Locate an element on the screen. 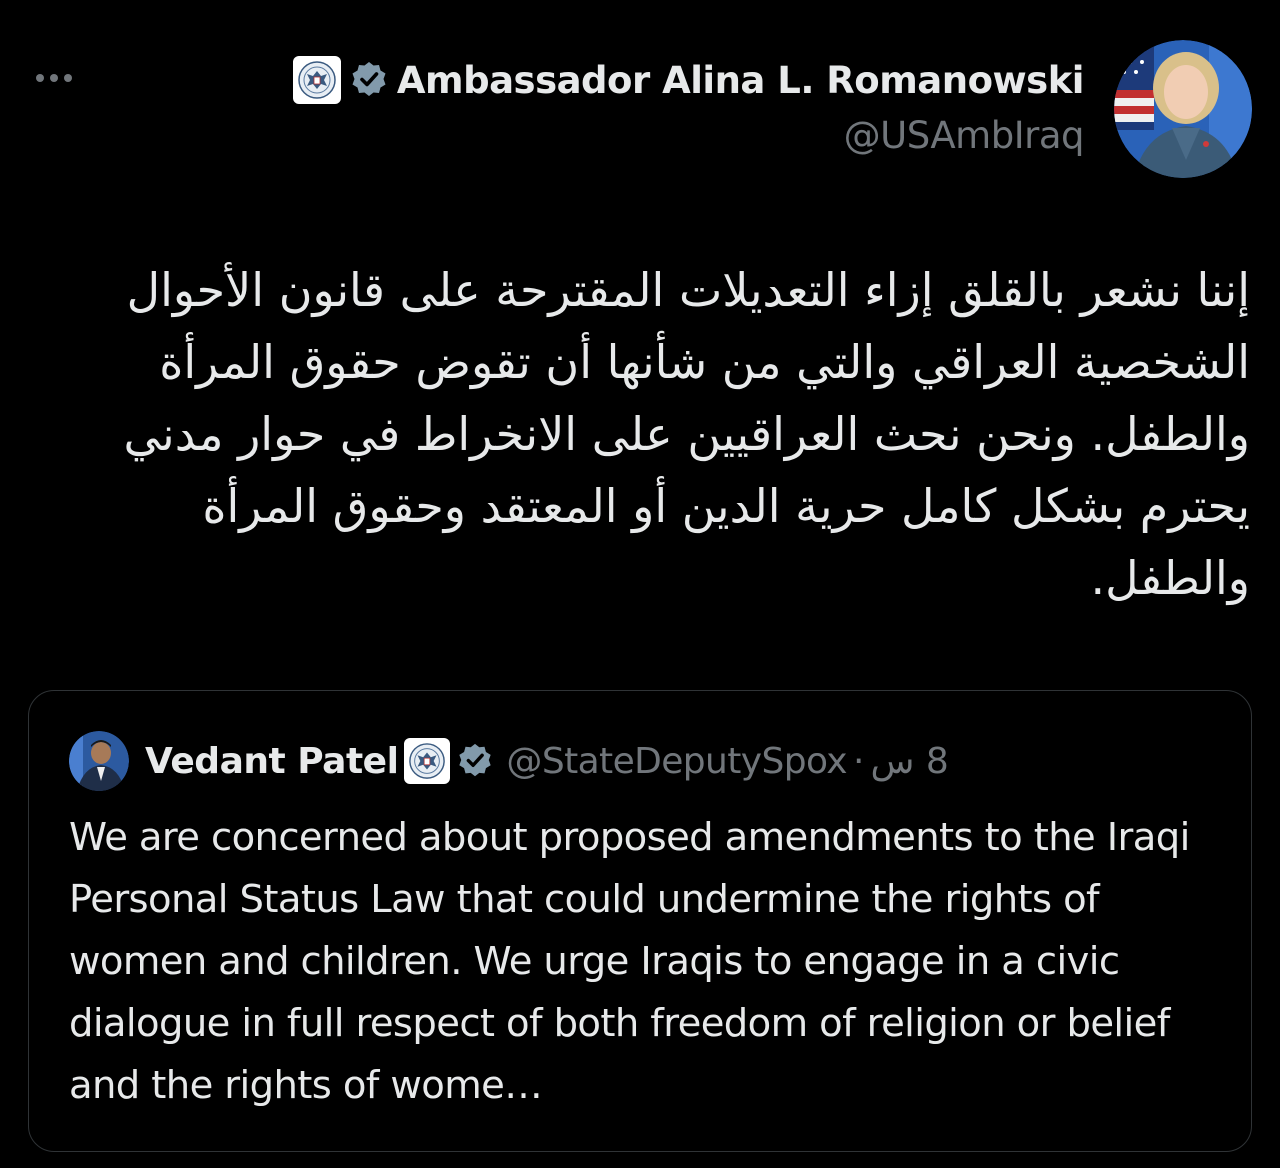 The image size is (1280, 1168). more-options-button is located at coordinates (54, 78).